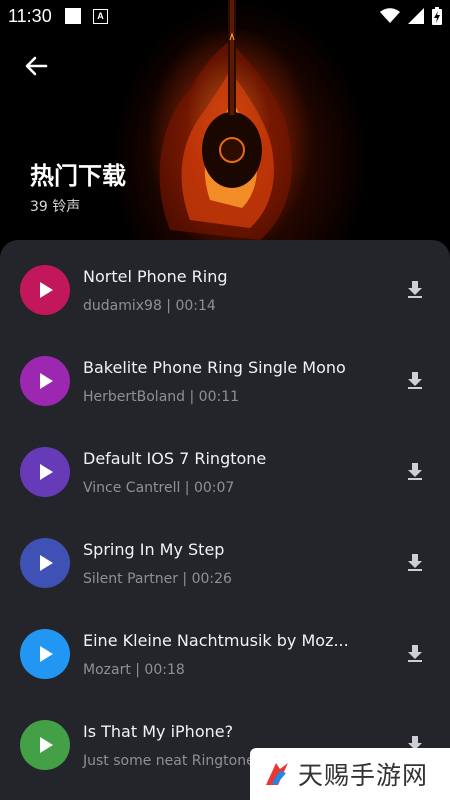 The height and width of the screenshot is (800, 450). Describe the element at coordinates (158, 731) in the screenshot. I see `ringtone-name: Is That My iPhone?` at that location.